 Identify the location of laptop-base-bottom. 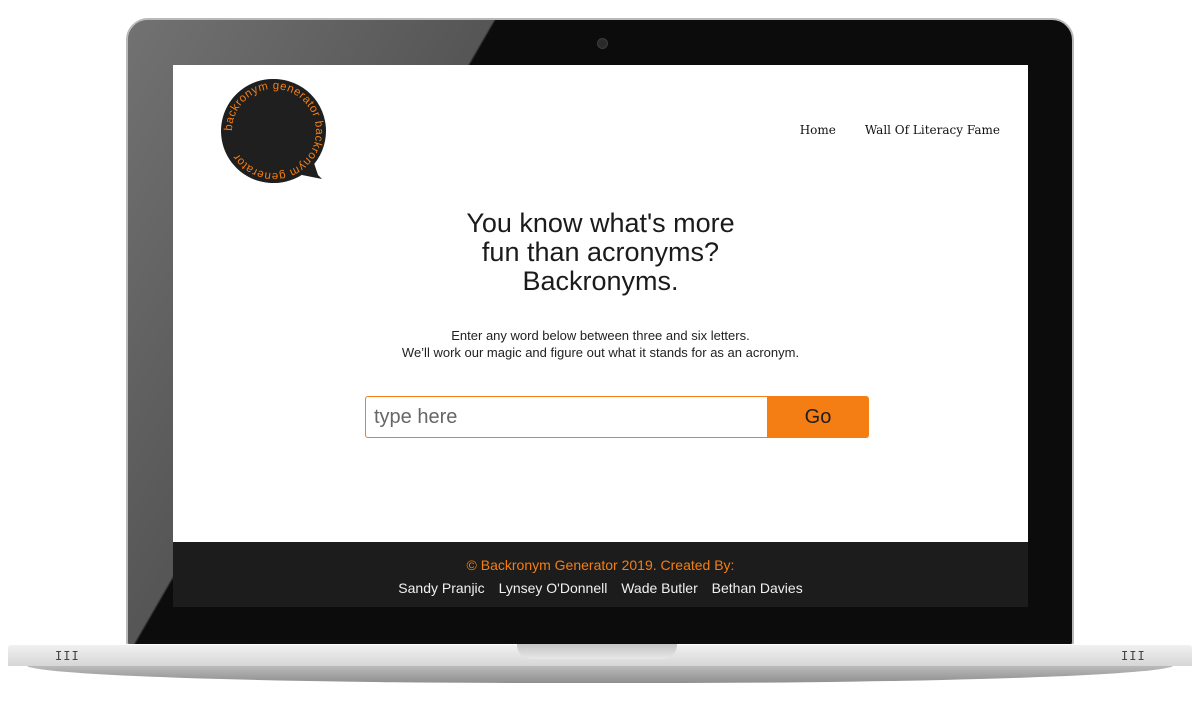
(600, 674).